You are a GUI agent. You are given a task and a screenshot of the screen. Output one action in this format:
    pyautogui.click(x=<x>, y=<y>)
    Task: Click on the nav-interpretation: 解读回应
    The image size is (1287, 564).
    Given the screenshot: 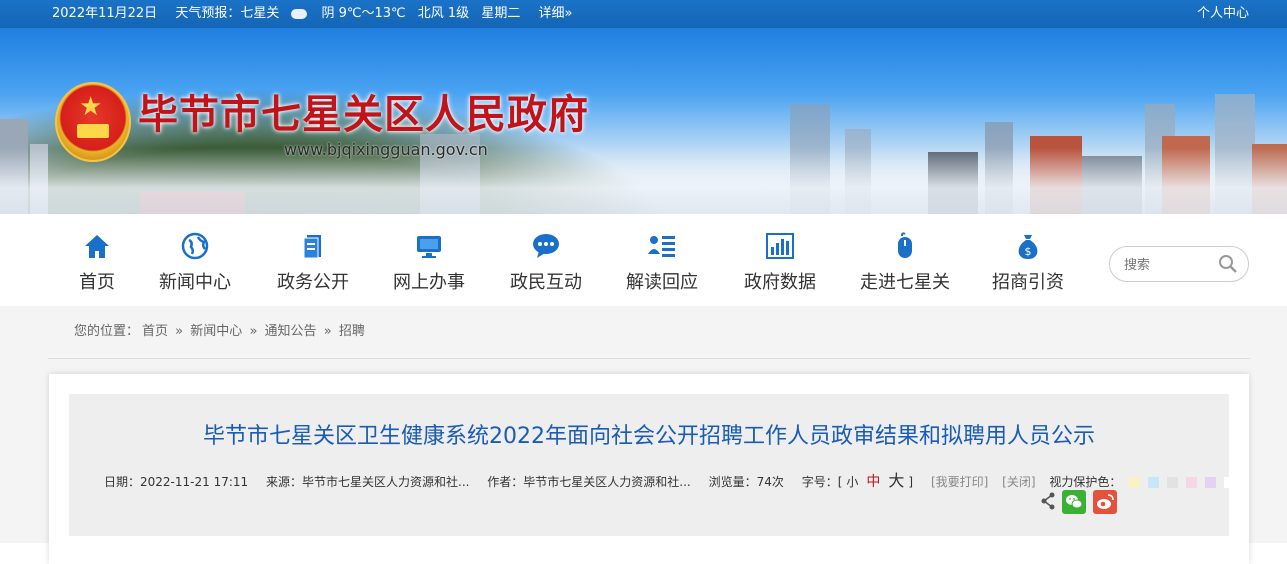 What is the action you would take?
    pyautogui.click(x=662, y=264)
    